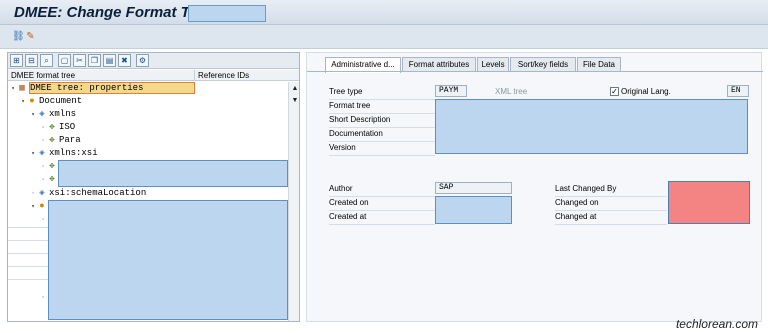 This screenshot has width=768, height=333. What do you see at coordinates (64, 60) in the screenshot?
I see `new-node-icon: ▢` at bounding box center [64, 60].